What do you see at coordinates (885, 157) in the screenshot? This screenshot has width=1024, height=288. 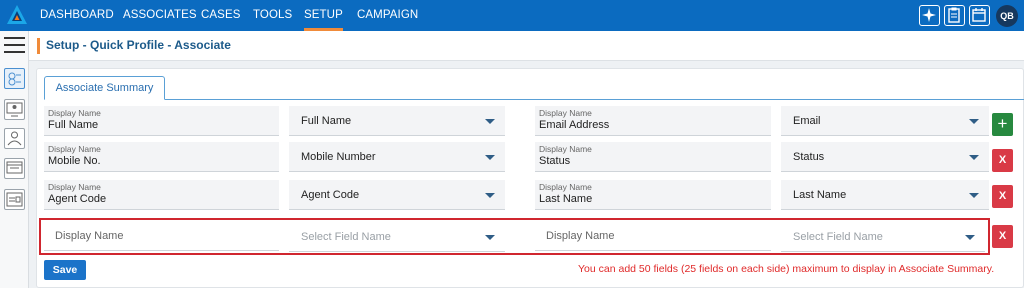 I see `field-name-select: Status` at bounding box center [885, 157].